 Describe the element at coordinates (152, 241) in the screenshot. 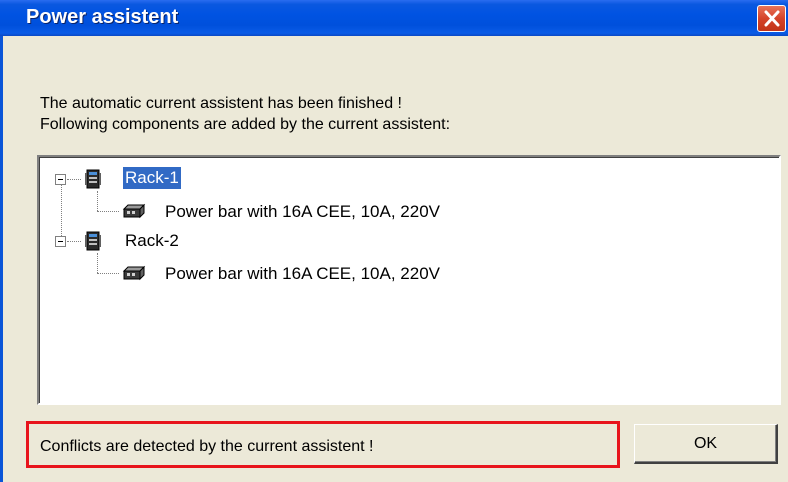

I see `tree-node-rack-2: Rack-2` at that location.